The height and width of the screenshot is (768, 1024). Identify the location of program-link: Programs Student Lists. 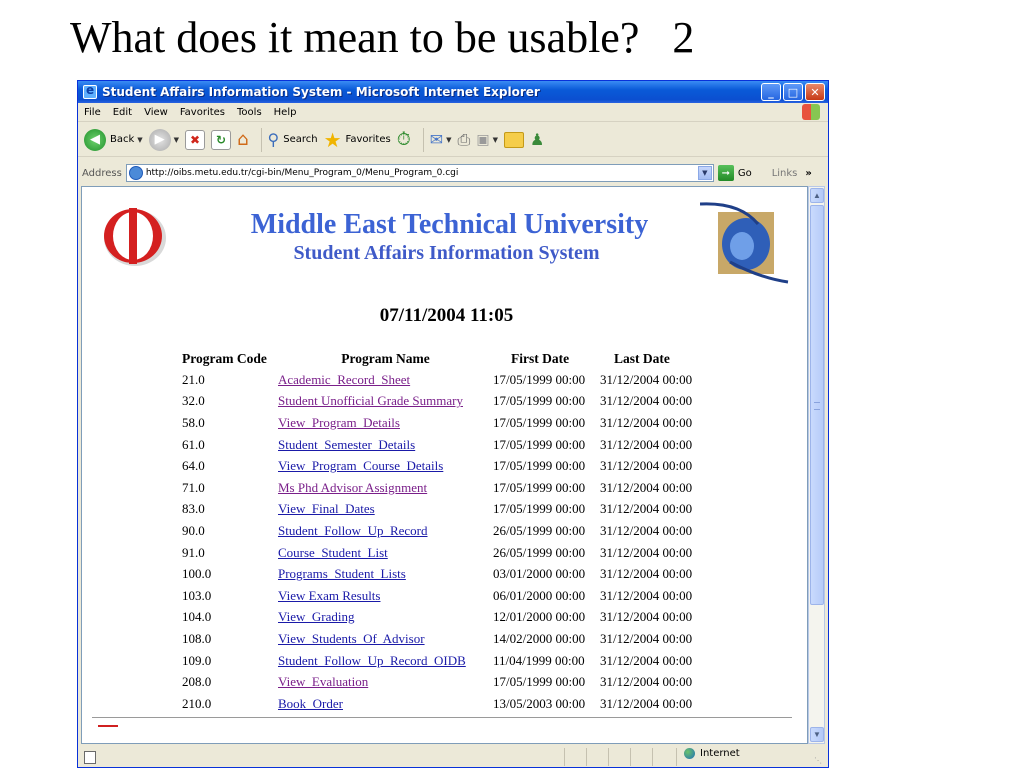
(342, 573).